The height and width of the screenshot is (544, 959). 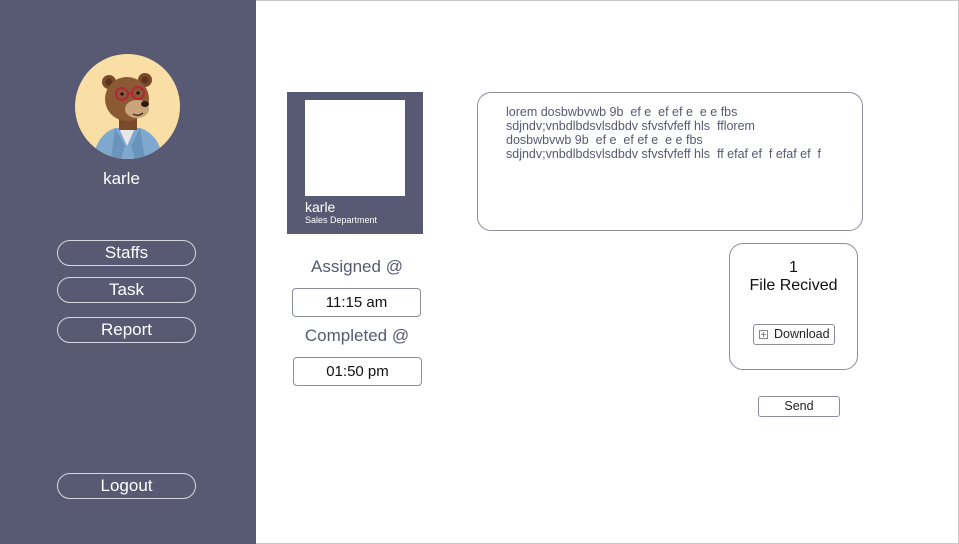 What do you see at coordinates (357, 266) in the screenshot?
I see `assigned-label: Assigned @` at bounding box center [357, 266].